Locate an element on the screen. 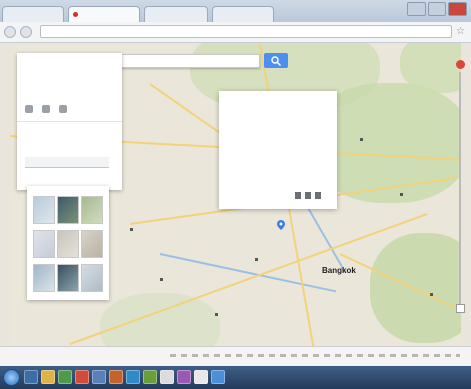  window-controls is located at coordinates (437, 9).